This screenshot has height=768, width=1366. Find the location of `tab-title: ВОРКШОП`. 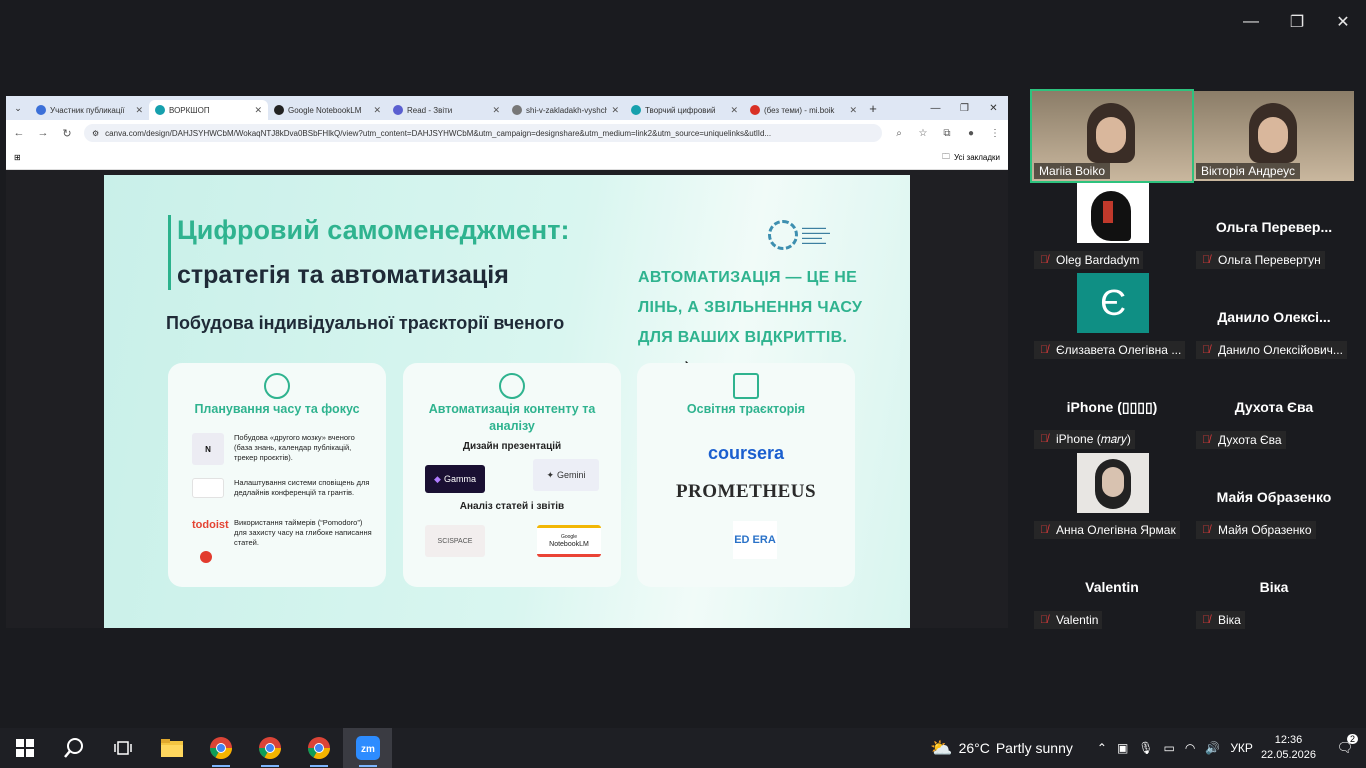

tab-title: ВОРКШОП is located at coordinates (189, 110).